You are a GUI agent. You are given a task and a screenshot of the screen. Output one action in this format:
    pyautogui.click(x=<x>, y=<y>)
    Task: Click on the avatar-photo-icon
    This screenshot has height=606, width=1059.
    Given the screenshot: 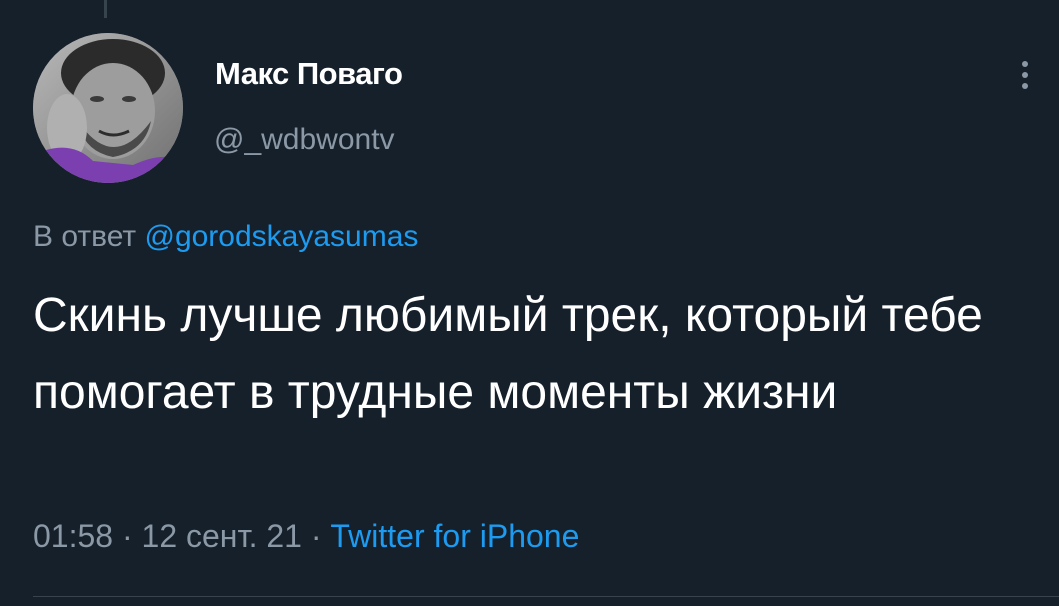 What is the action you would take?
    pyautogui.click(x=108, y=108)
    